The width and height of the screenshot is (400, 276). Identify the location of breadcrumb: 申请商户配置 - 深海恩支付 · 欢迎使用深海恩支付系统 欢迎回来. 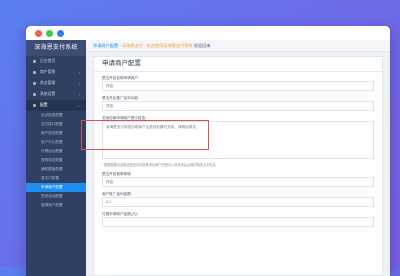
(238, 46).